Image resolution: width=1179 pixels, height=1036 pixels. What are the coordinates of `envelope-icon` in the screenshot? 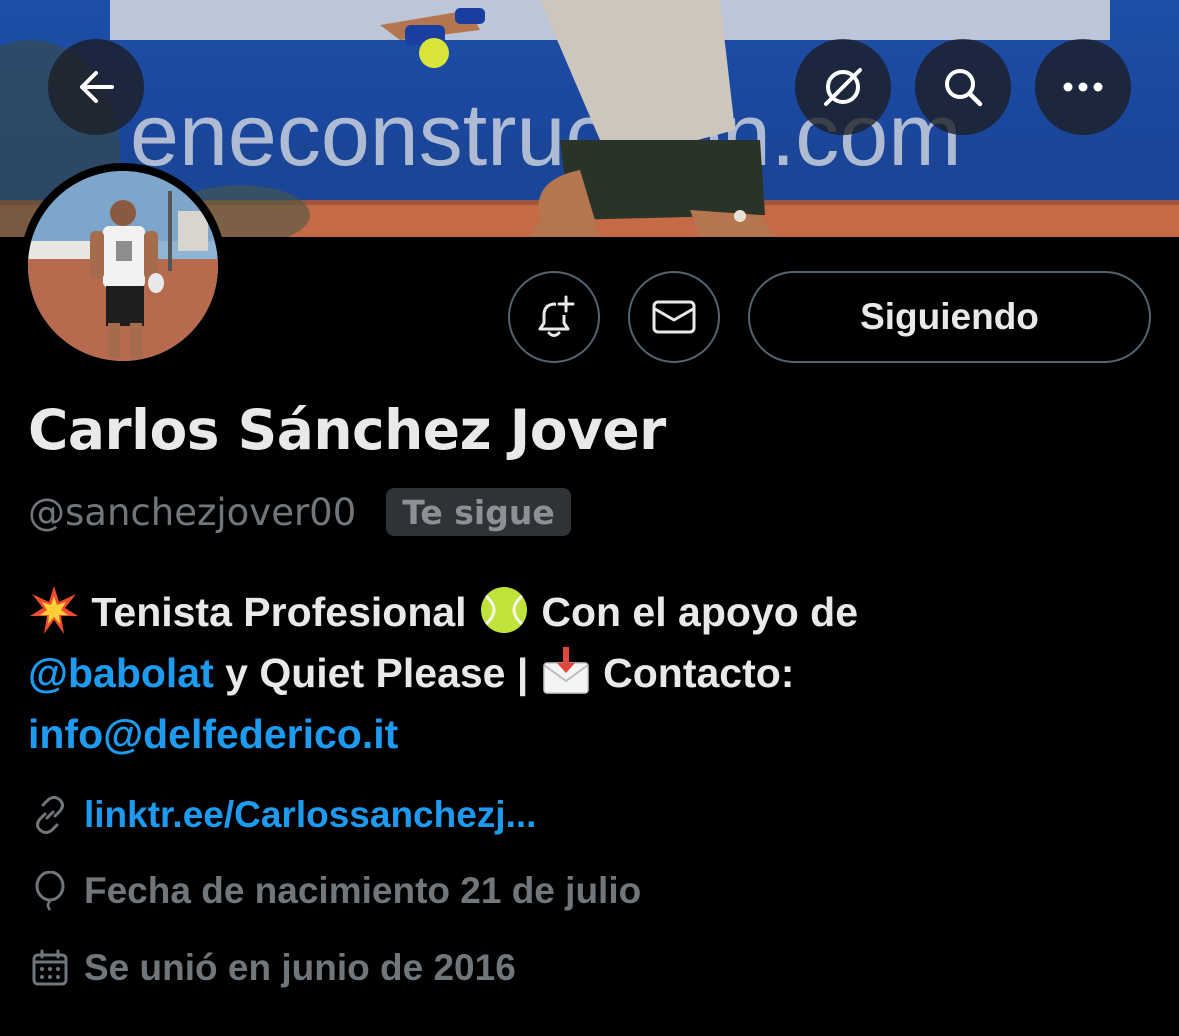 It's located at (674, 317).